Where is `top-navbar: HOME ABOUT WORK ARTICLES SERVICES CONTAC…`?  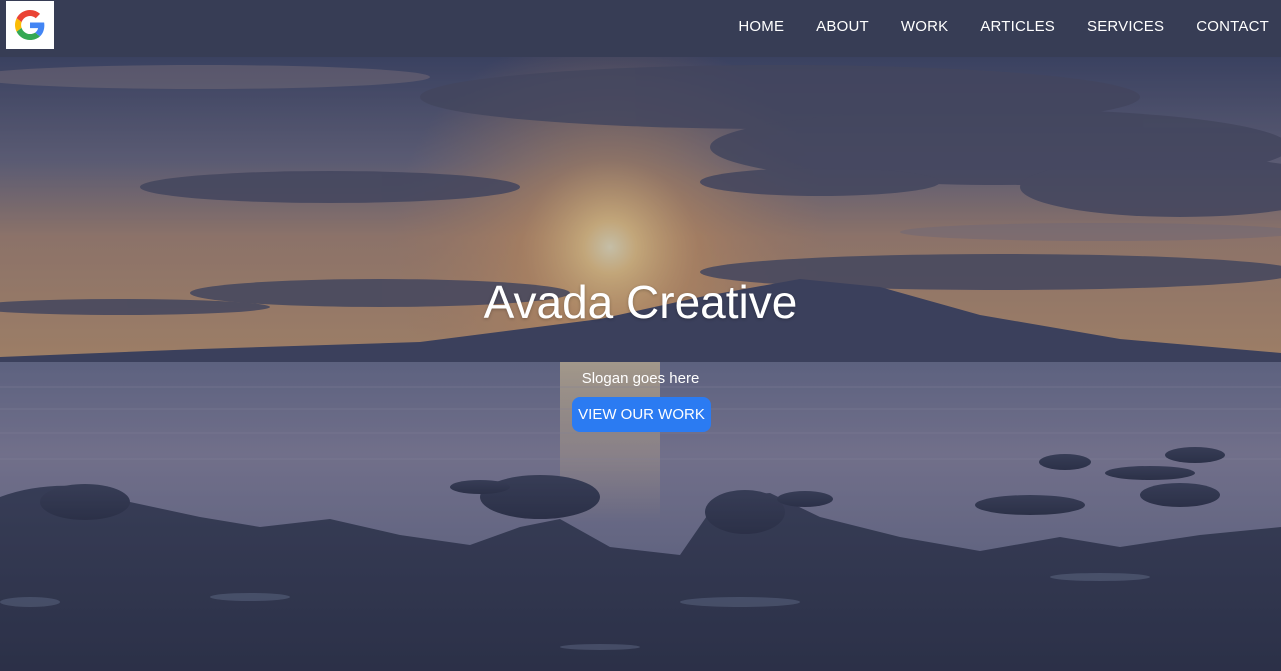
top-navbar: HOME ABOUT WORK ARTICLES SERVICES CONTAC… is located at coordinates (640, 28).